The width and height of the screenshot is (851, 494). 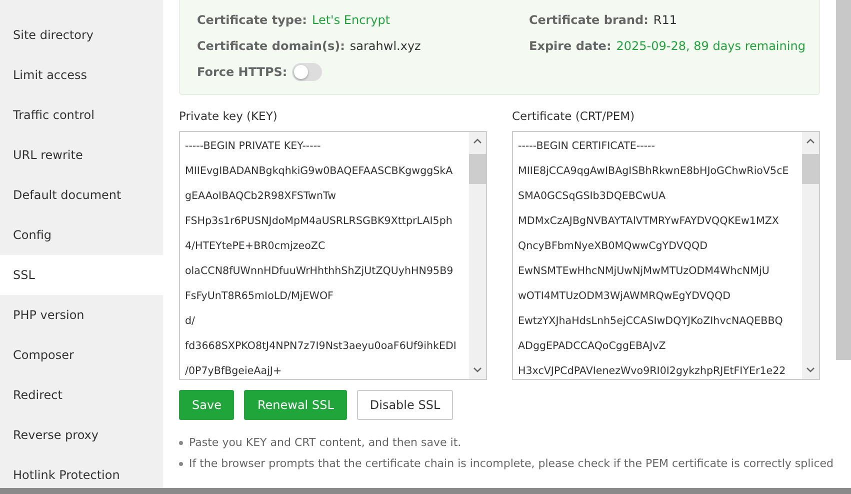 What do you see at coordinates (711, 46) in the screenshot?
I see `info-value: 2025-09-28, 89 days remaining` at bounding box center [711, 46].